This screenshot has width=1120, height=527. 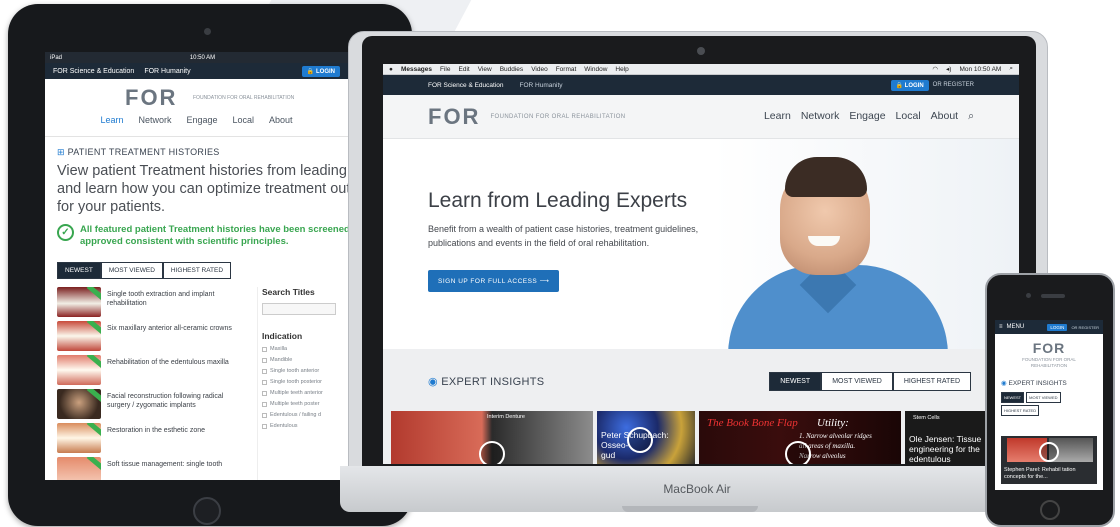 What do you see at coordinates (539, 69) in the screenshot?
I see `menu-video: Video` at bounding box center [539, 69].